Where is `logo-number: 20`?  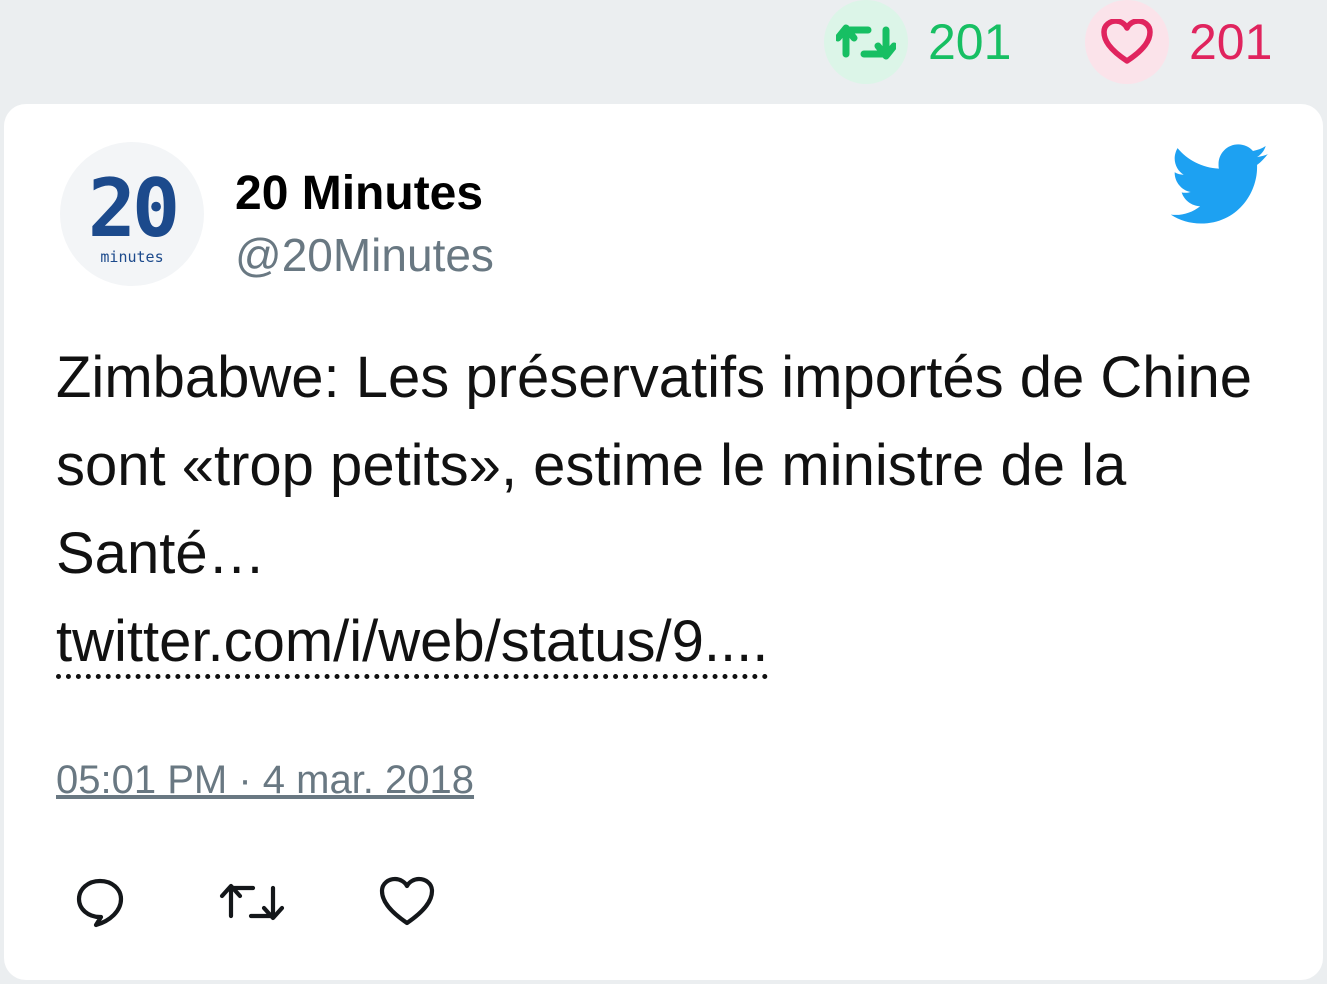 logo-number: 20 is located at coordinates (132, 208).